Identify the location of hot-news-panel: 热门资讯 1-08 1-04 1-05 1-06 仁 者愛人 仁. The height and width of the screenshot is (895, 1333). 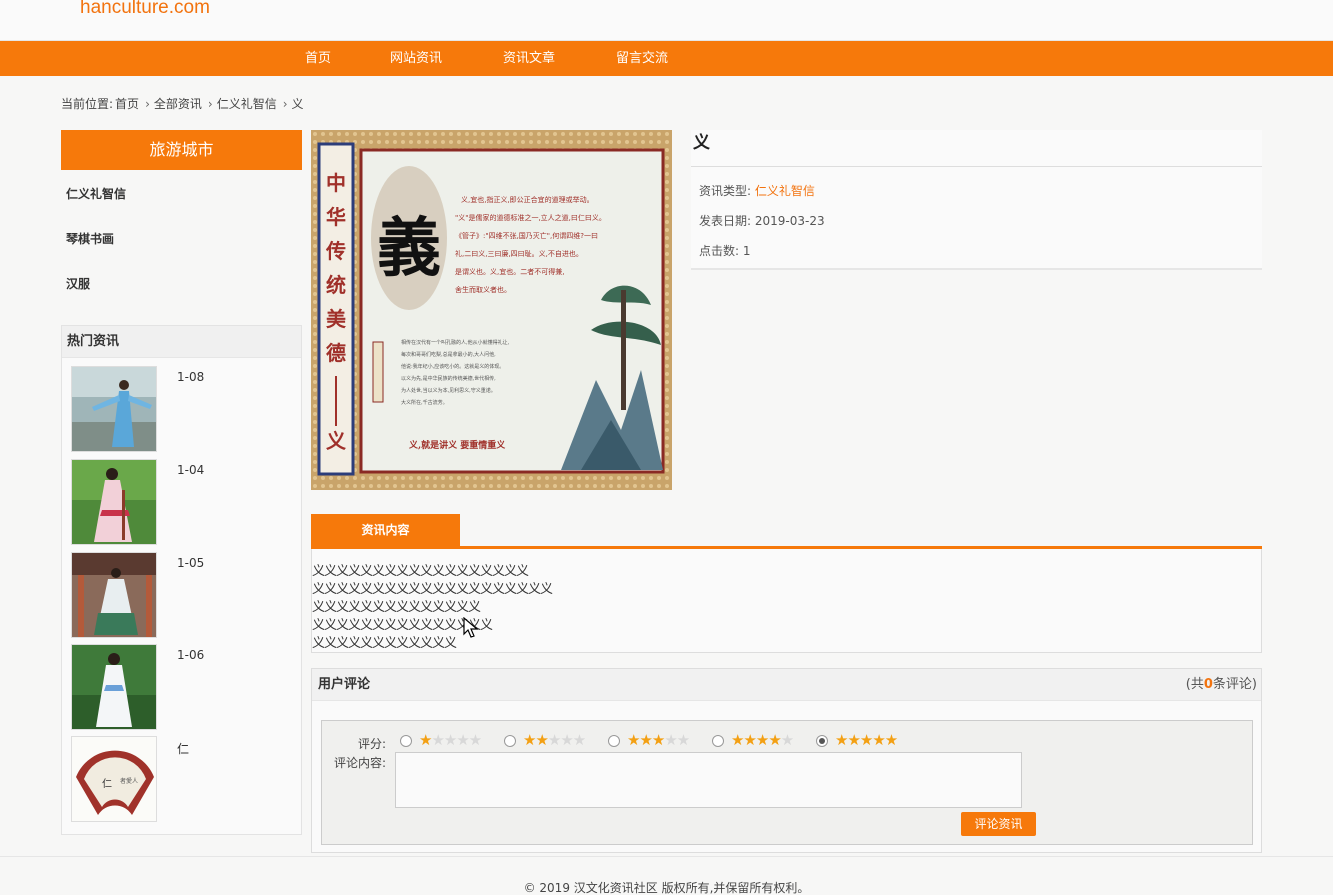
(181, 580).